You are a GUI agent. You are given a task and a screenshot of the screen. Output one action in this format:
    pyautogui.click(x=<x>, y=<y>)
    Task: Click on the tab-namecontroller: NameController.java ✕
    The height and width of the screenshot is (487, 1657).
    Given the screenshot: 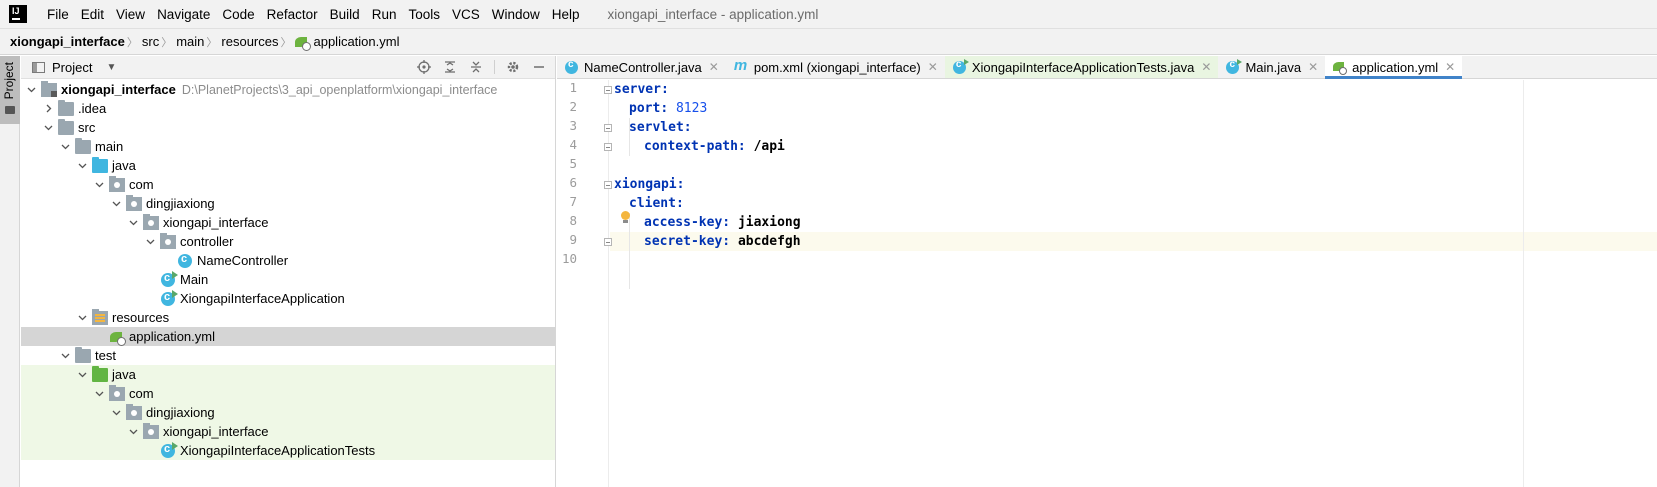 What is the action you would take?
    pyautogui.click(x=641, y=67)
    